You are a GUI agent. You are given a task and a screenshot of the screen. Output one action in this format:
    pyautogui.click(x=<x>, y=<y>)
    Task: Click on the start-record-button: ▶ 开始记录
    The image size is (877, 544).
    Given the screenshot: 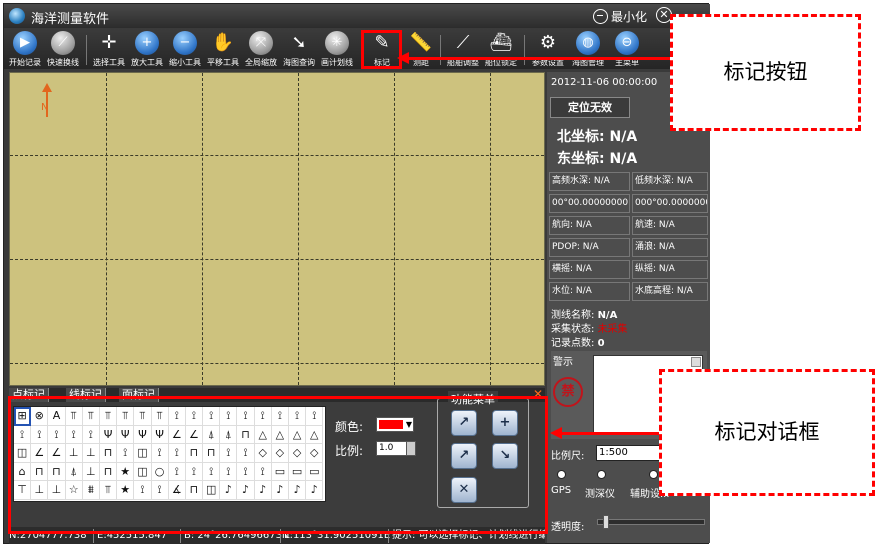 What is the action you would take?
    pyautogui.click(x=25, y=49)
    